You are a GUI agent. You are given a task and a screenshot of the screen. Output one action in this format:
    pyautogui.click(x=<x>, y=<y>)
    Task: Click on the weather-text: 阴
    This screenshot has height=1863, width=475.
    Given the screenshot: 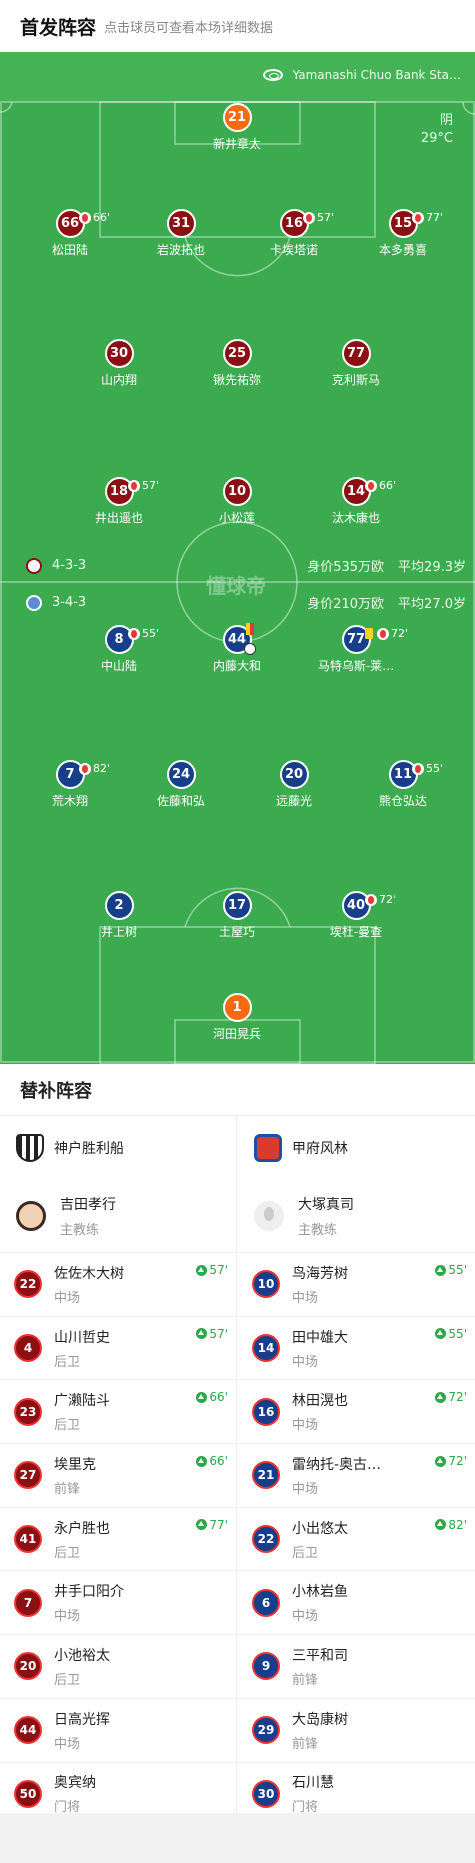 What is the action you would take?
    pyautogui.click(x=446, y=120)
    